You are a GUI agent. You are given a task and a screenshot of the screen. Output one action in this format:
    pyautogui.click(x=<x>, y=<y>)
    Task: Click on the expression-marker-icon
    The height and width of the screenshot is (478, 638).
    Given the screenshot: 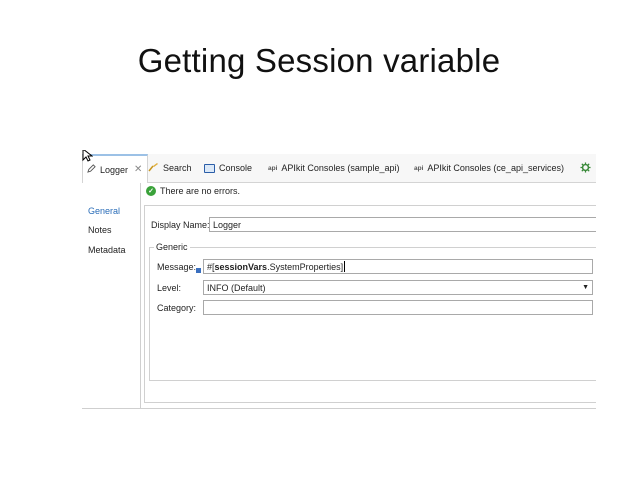 What is the action you would take?
    pyautogui.click(x=198, y=270)
    